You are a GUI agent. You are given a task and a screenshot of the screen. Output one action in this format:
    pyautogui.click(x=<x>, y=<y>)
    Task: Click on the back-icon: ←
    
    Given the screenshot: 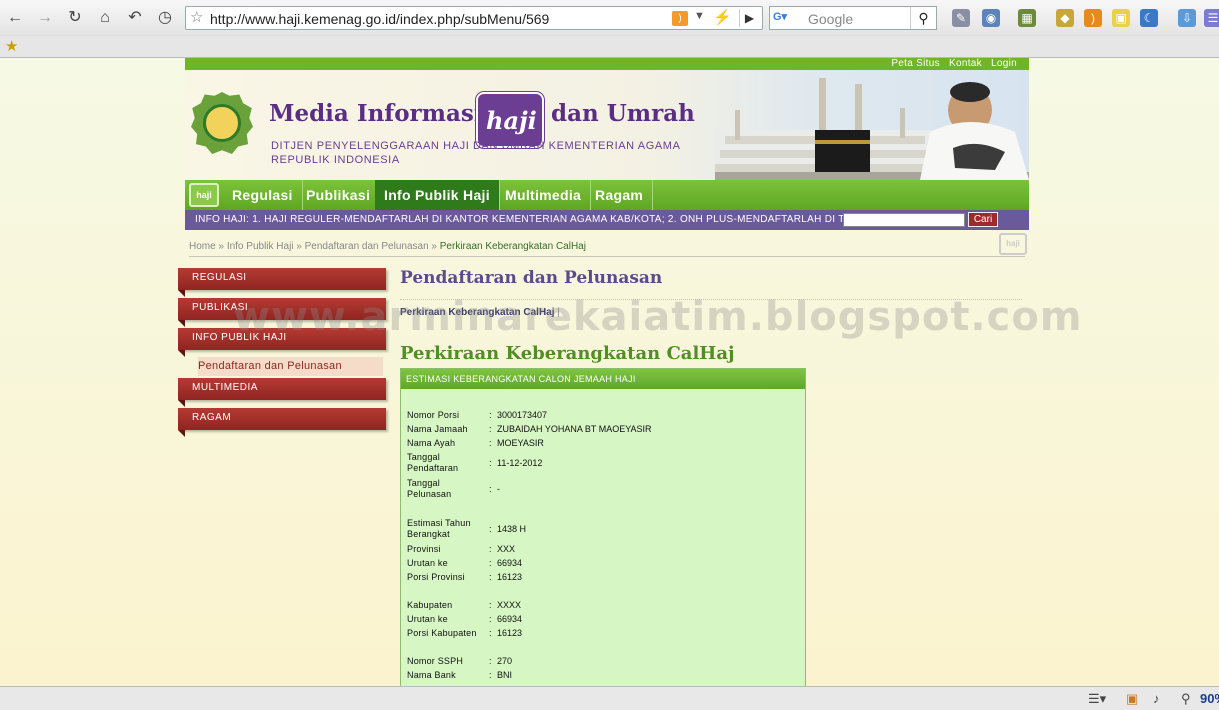 What is the action you would take?
    pyautogui.click(x=15, y=18)
    